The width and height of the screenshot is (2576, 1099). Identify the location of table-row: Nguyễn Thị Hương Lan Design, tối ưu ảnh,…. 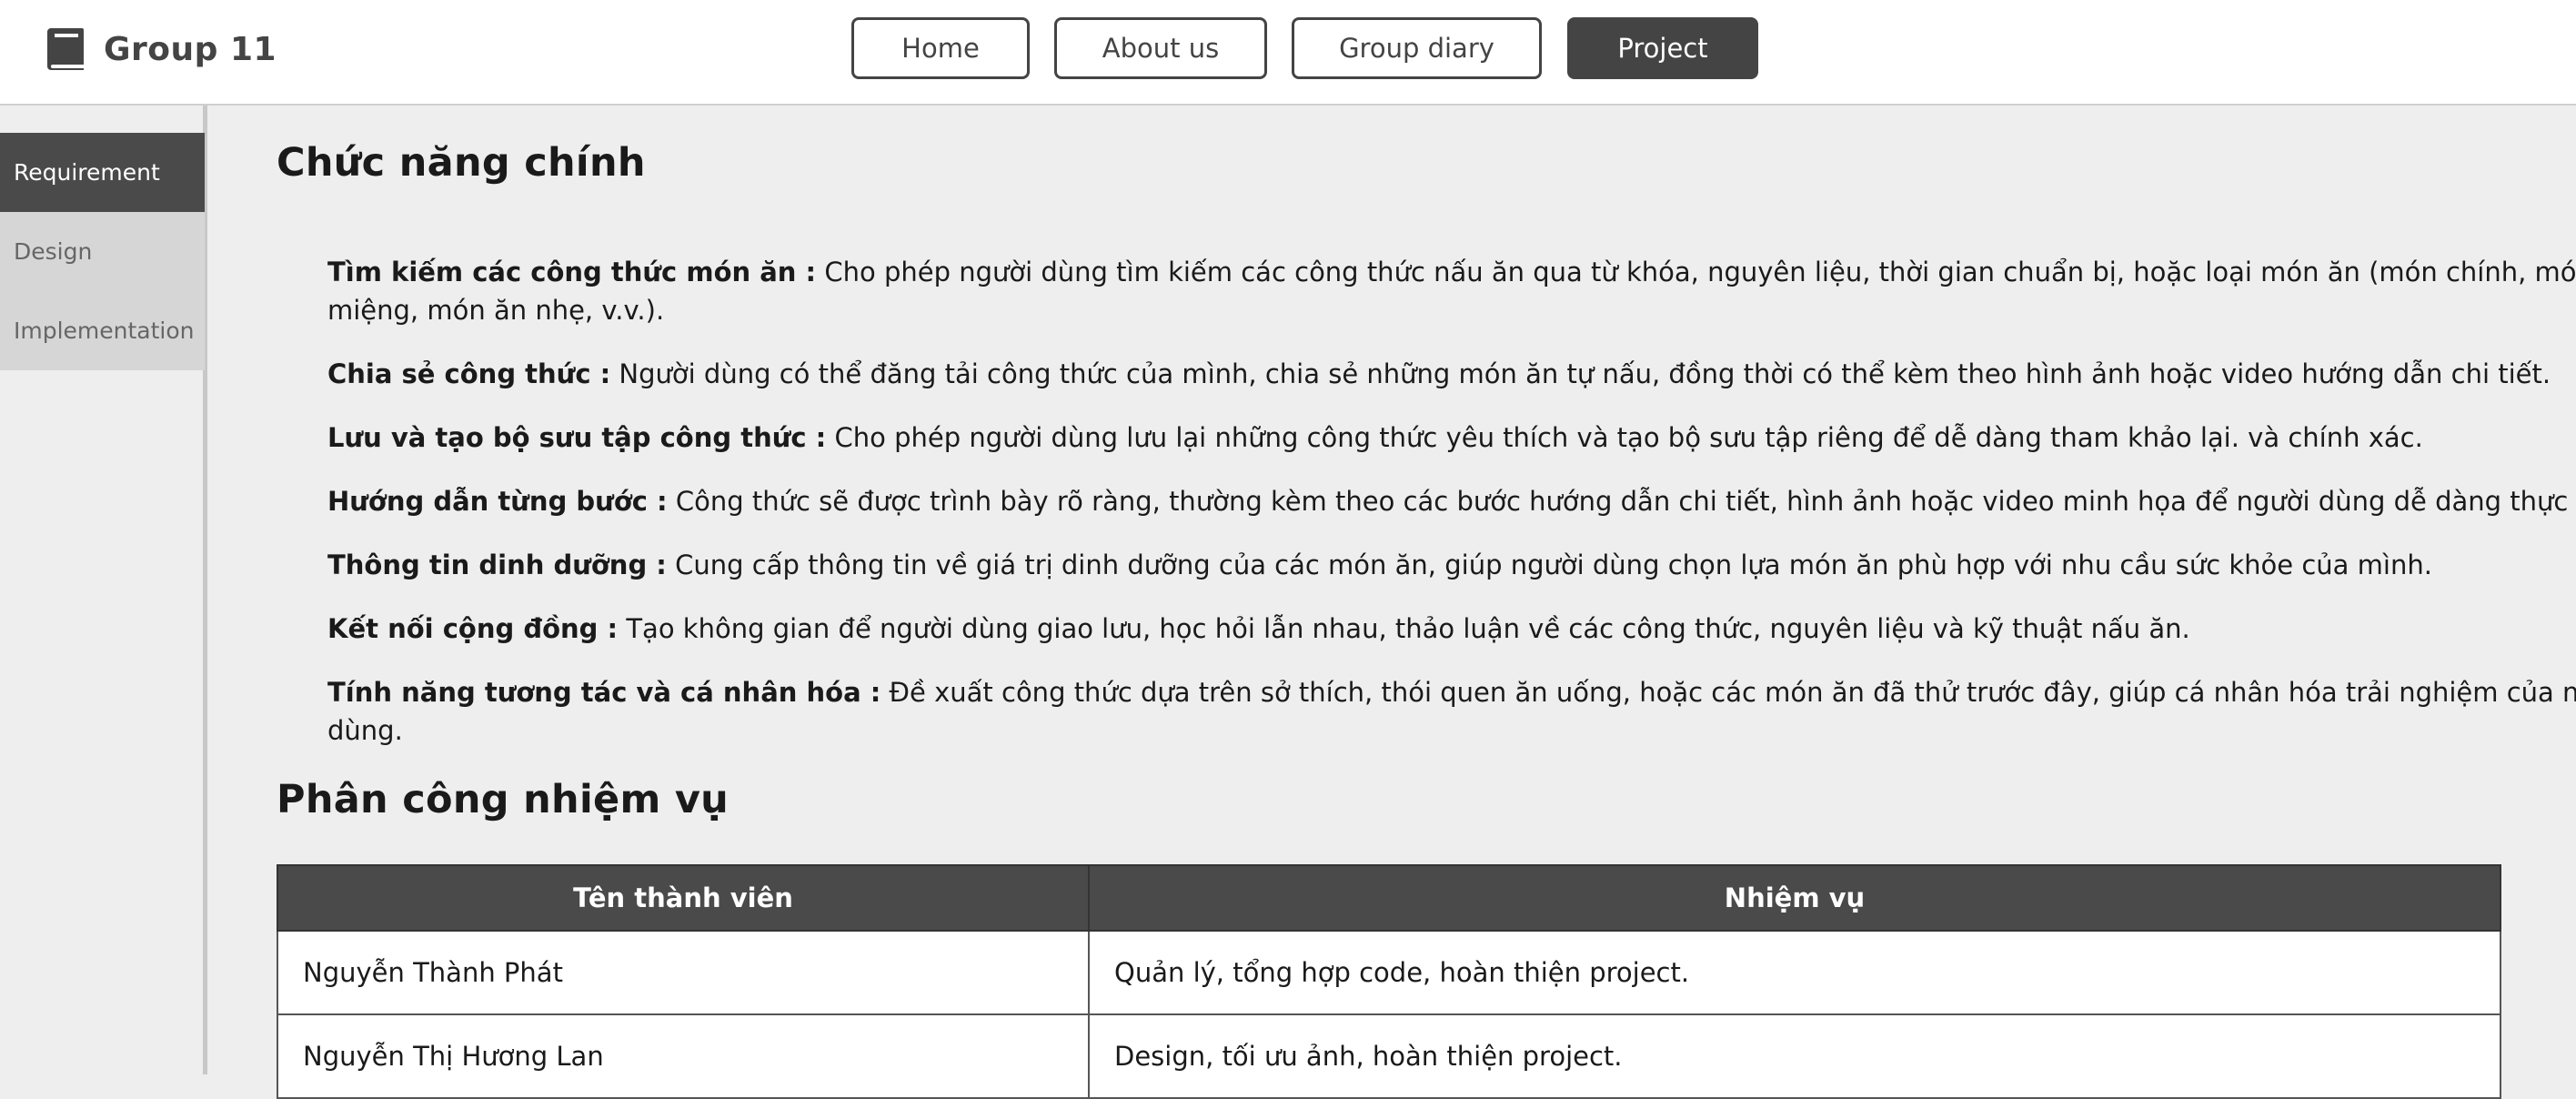
(1389, 1056).